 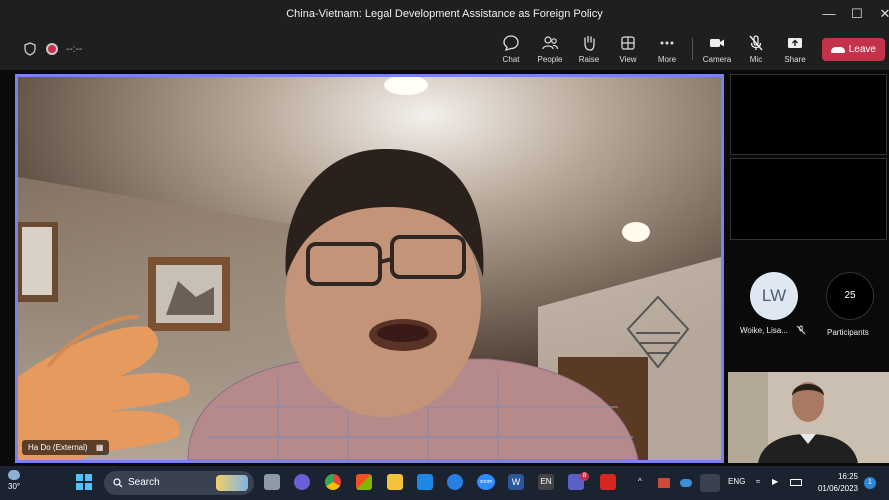 What do you see at coordinates (857, 14) in the screenshot?
I see `maximize-icon: ☐` at bounding box center [857, 14].